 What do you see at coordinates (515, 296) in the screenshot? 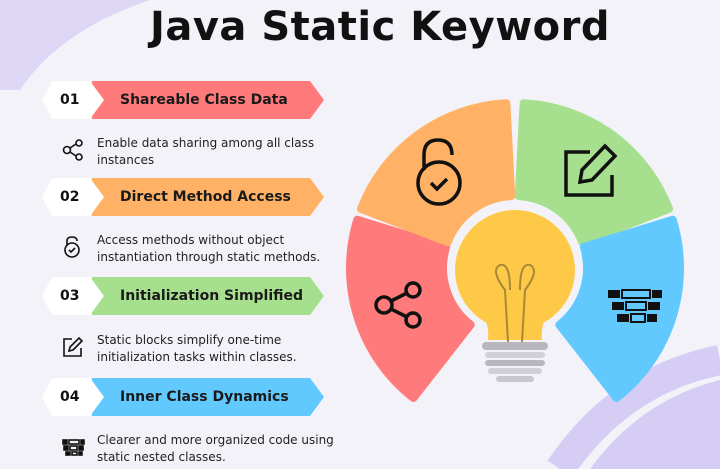
I see `lightbulb-icon` at bounding box center [515, 296].